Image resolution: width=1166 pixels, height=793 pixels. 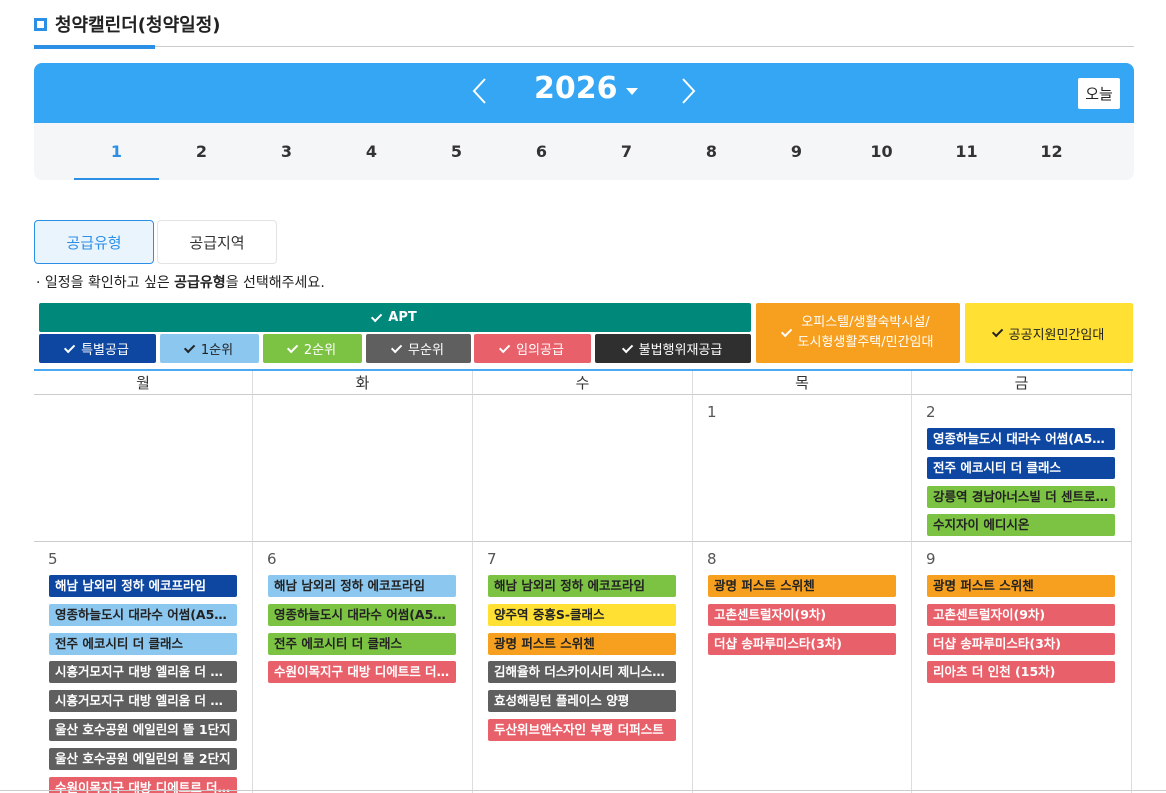 I want to click on filter-public-button: 공공지원민간임대, so click(x=1049, y=333).